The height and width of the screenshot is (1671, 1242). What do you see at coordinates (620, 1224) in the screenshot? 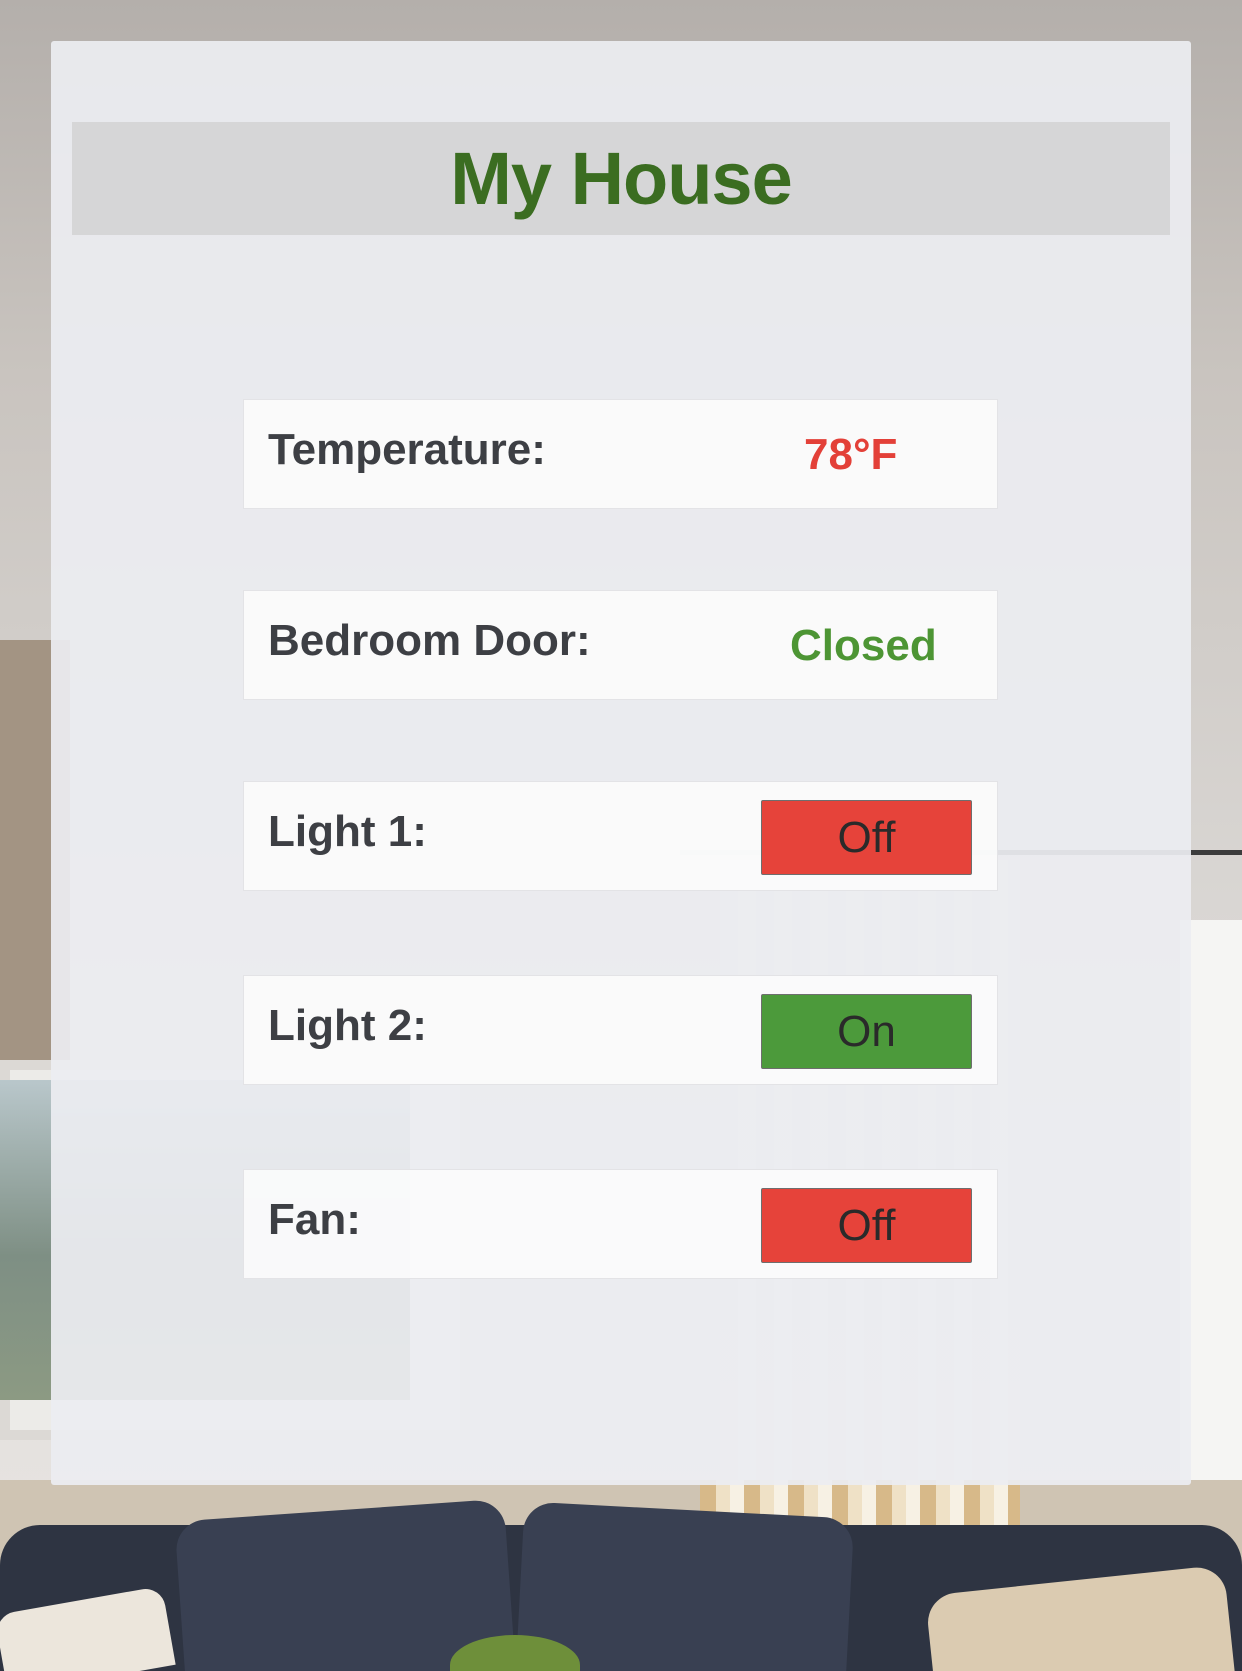
I see `row-fan: Fan: Off` at bounding box center [620, 1224].